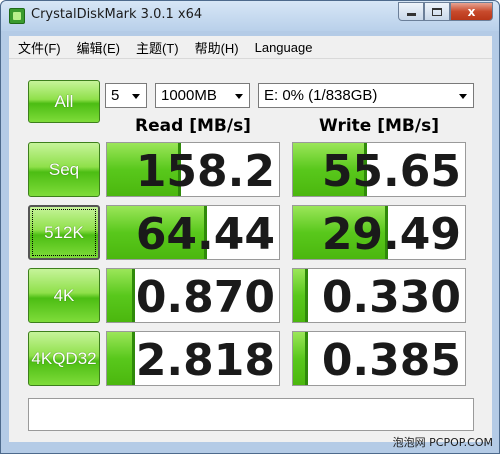 The width and height of the screenshot is (500, 454). I want to click on title-bar: CrystalDiskMark 3.0.1 x64 x, so click(250, 16).